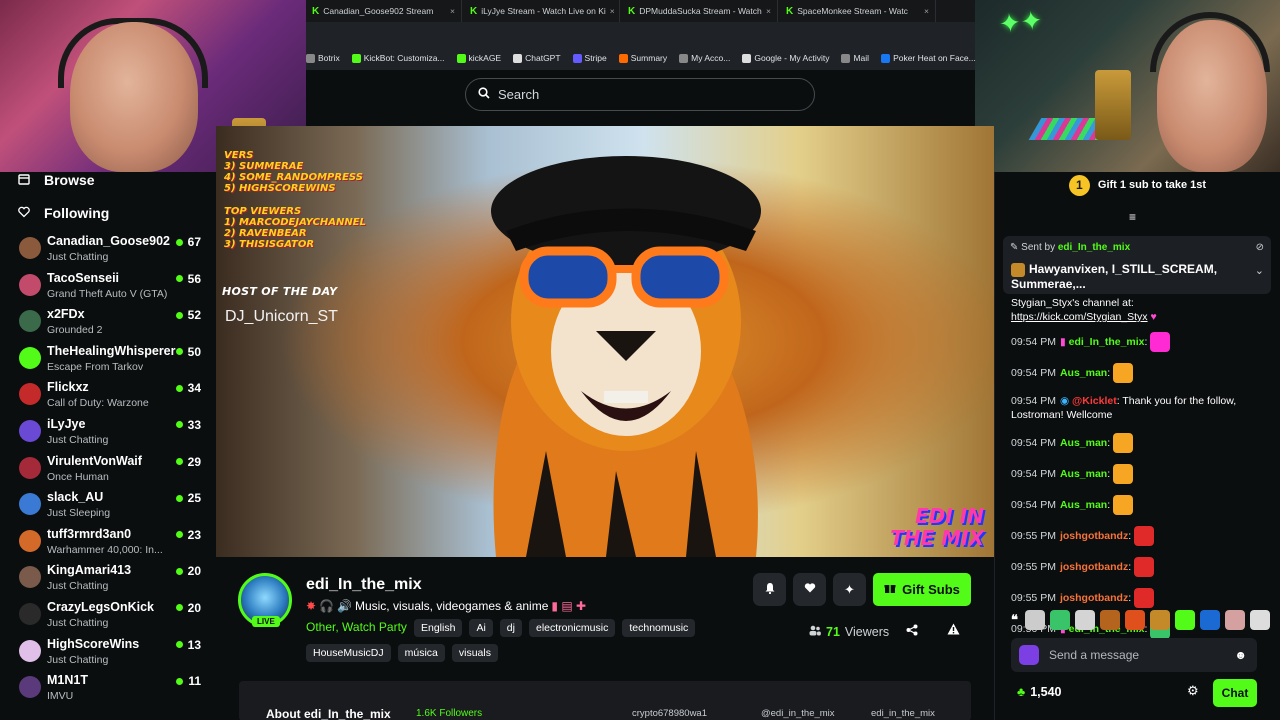 The height and width of the screenshot is (720, 1280). I want to click on notifications-button, so click(769, 589).